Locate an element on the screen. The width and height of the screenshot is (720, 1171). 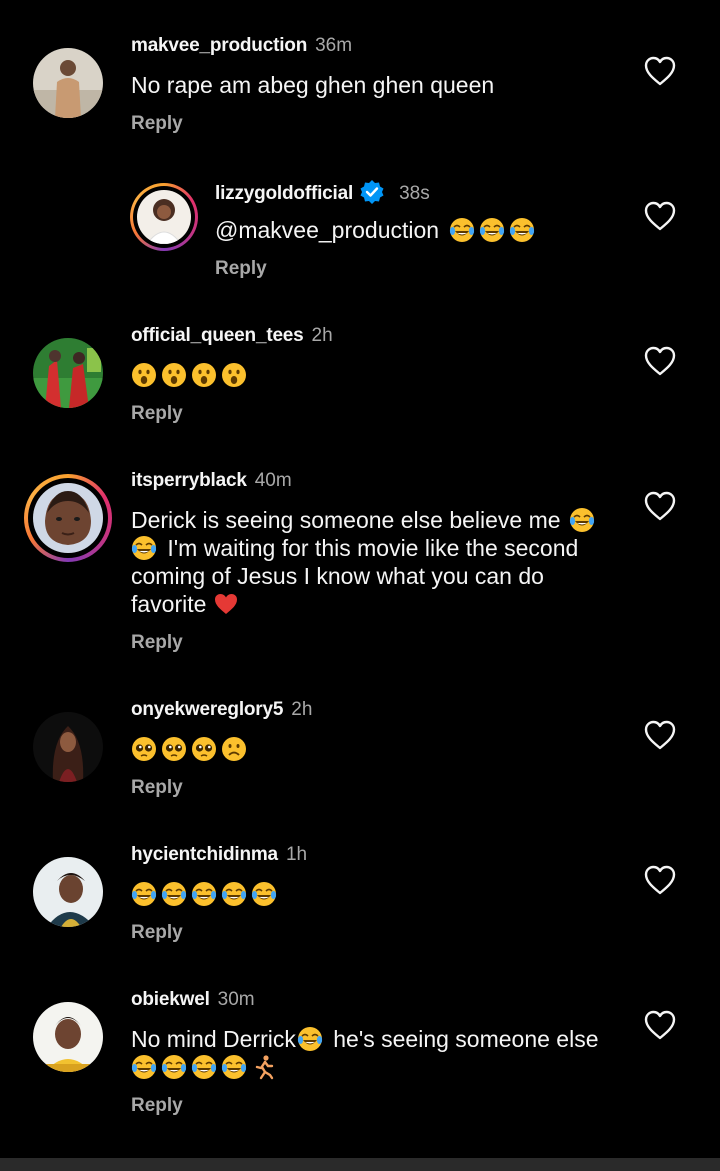
comment-meta: hycientchidinma 1h is located at coordinates (219, 855).